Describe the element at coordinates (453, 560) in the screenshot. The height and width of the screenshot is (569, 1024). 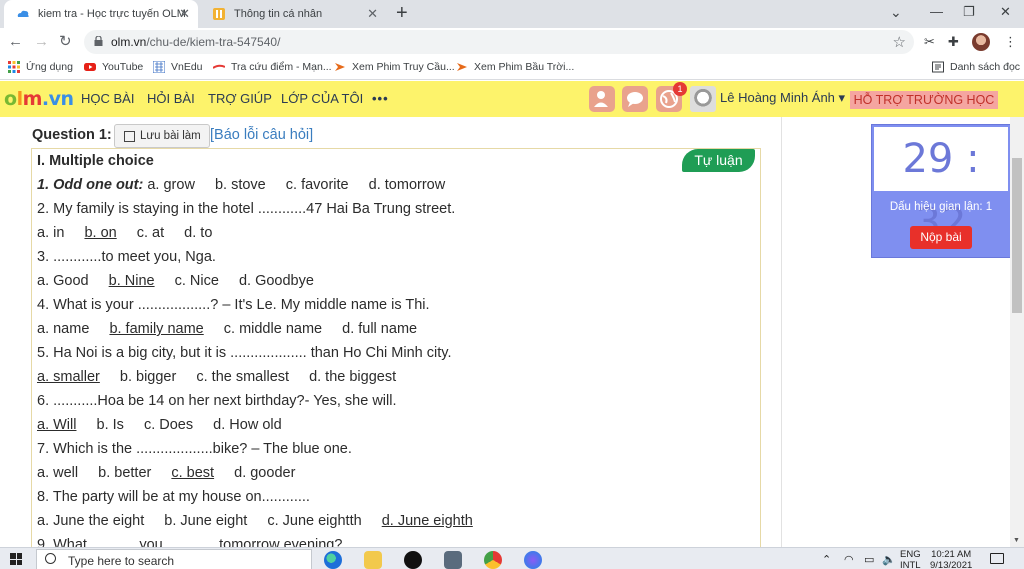
I see `calculator-icon` at that location.